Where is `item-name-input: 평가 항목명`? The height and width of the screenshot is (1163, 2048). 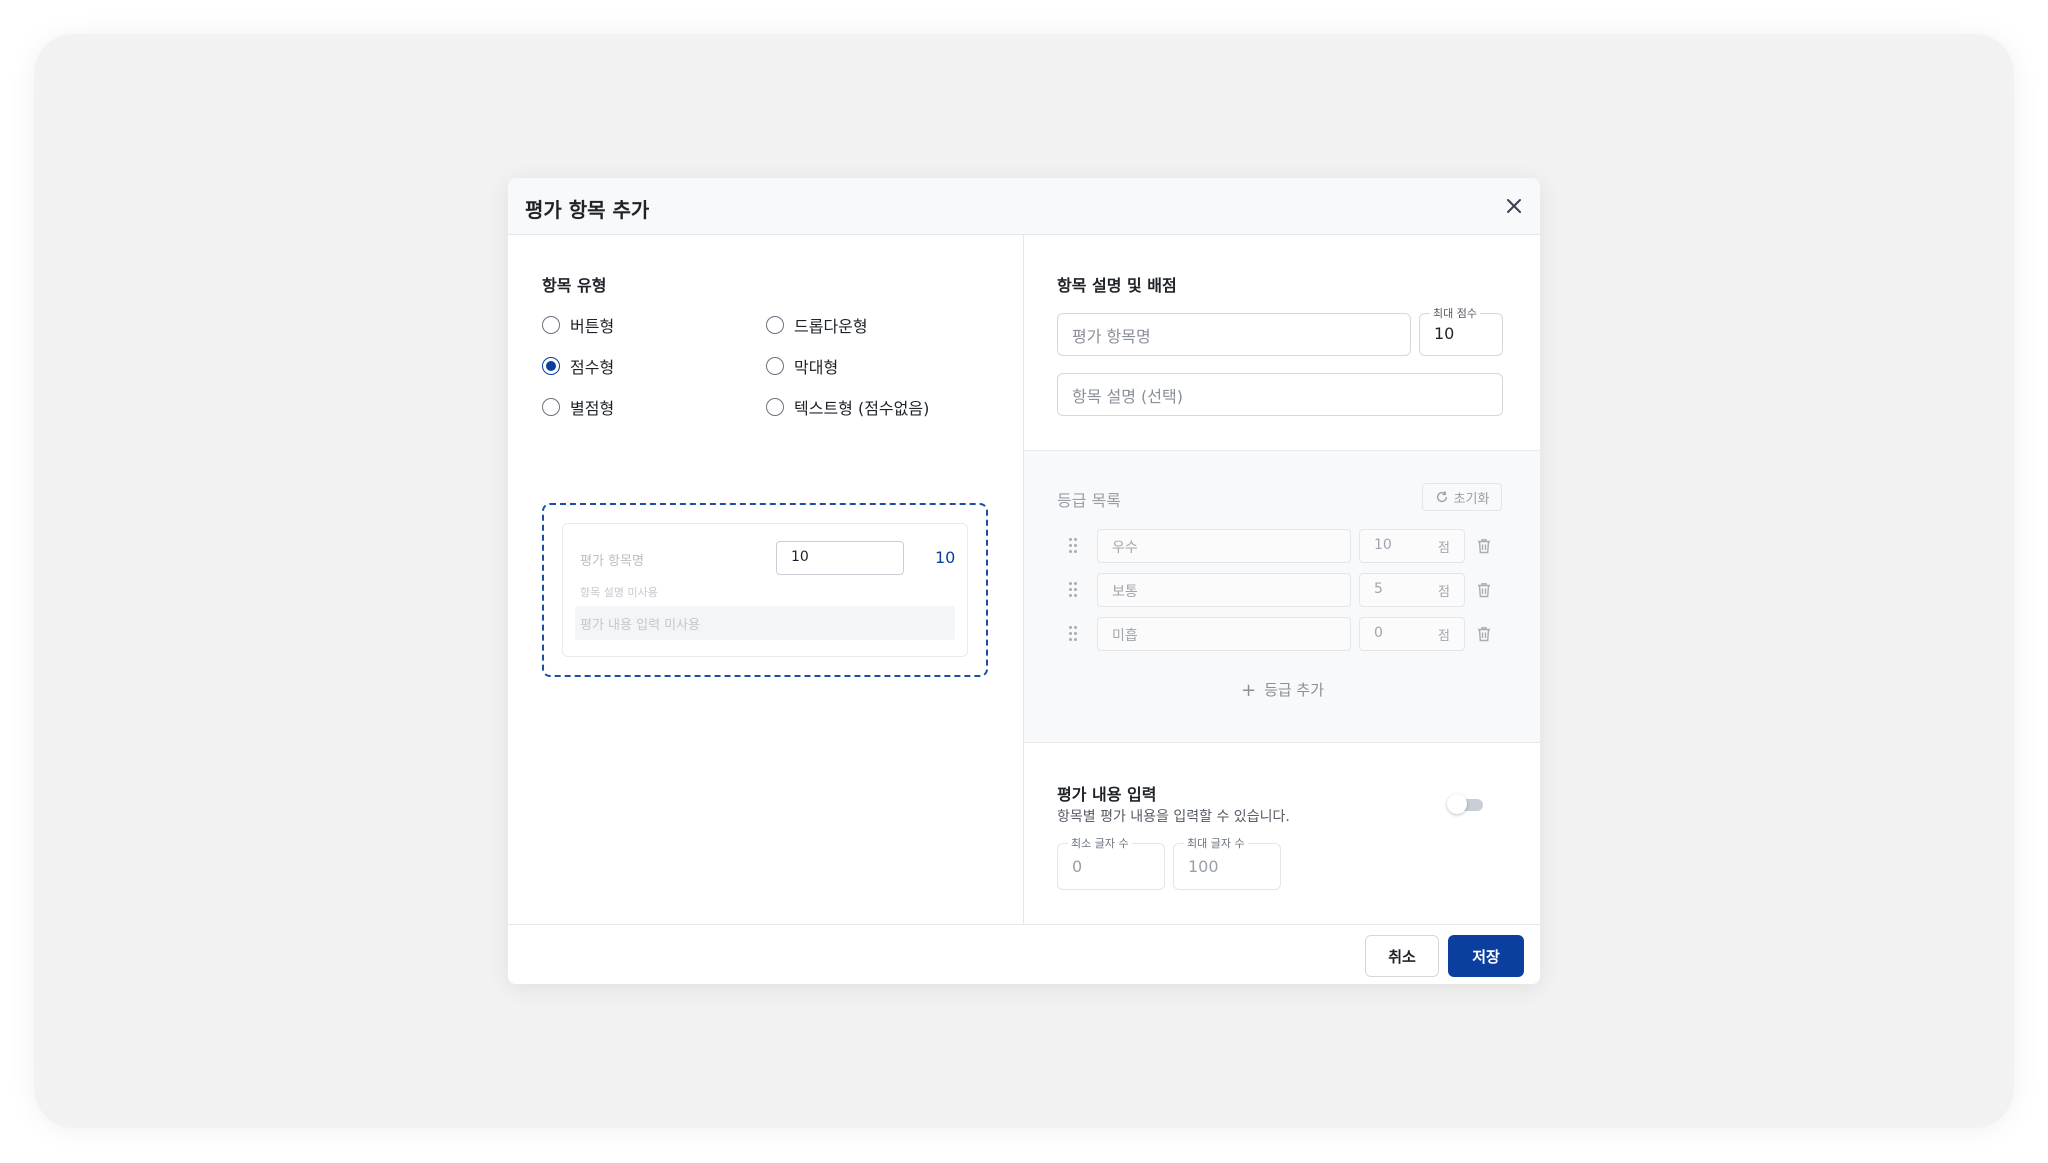 item-name-input: 평가 항목명 is located at coordinates (1234, 334).